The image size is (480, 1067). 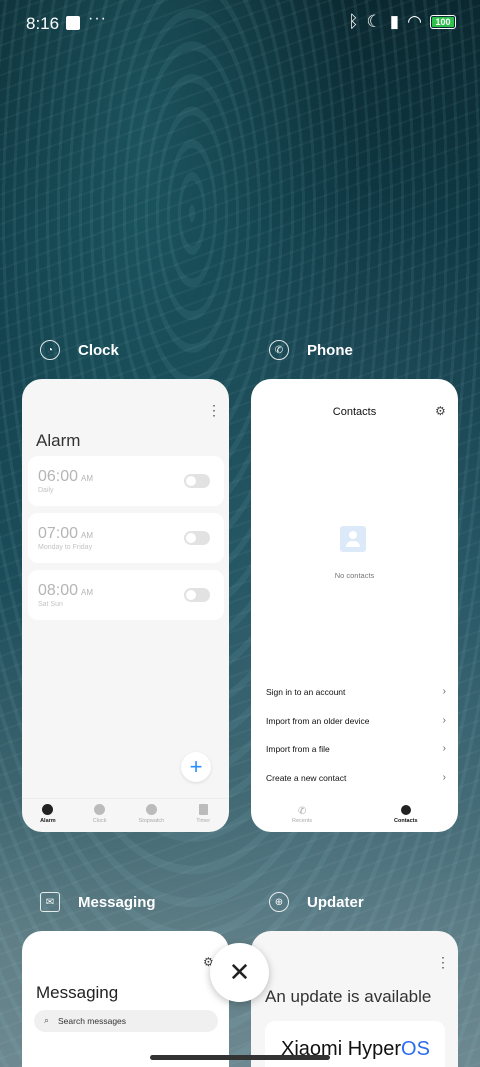 What do you see at coordinates (330, 350) in the screenshot?
I see `phone-app-name: Phone` at bounding box center [330, 350].